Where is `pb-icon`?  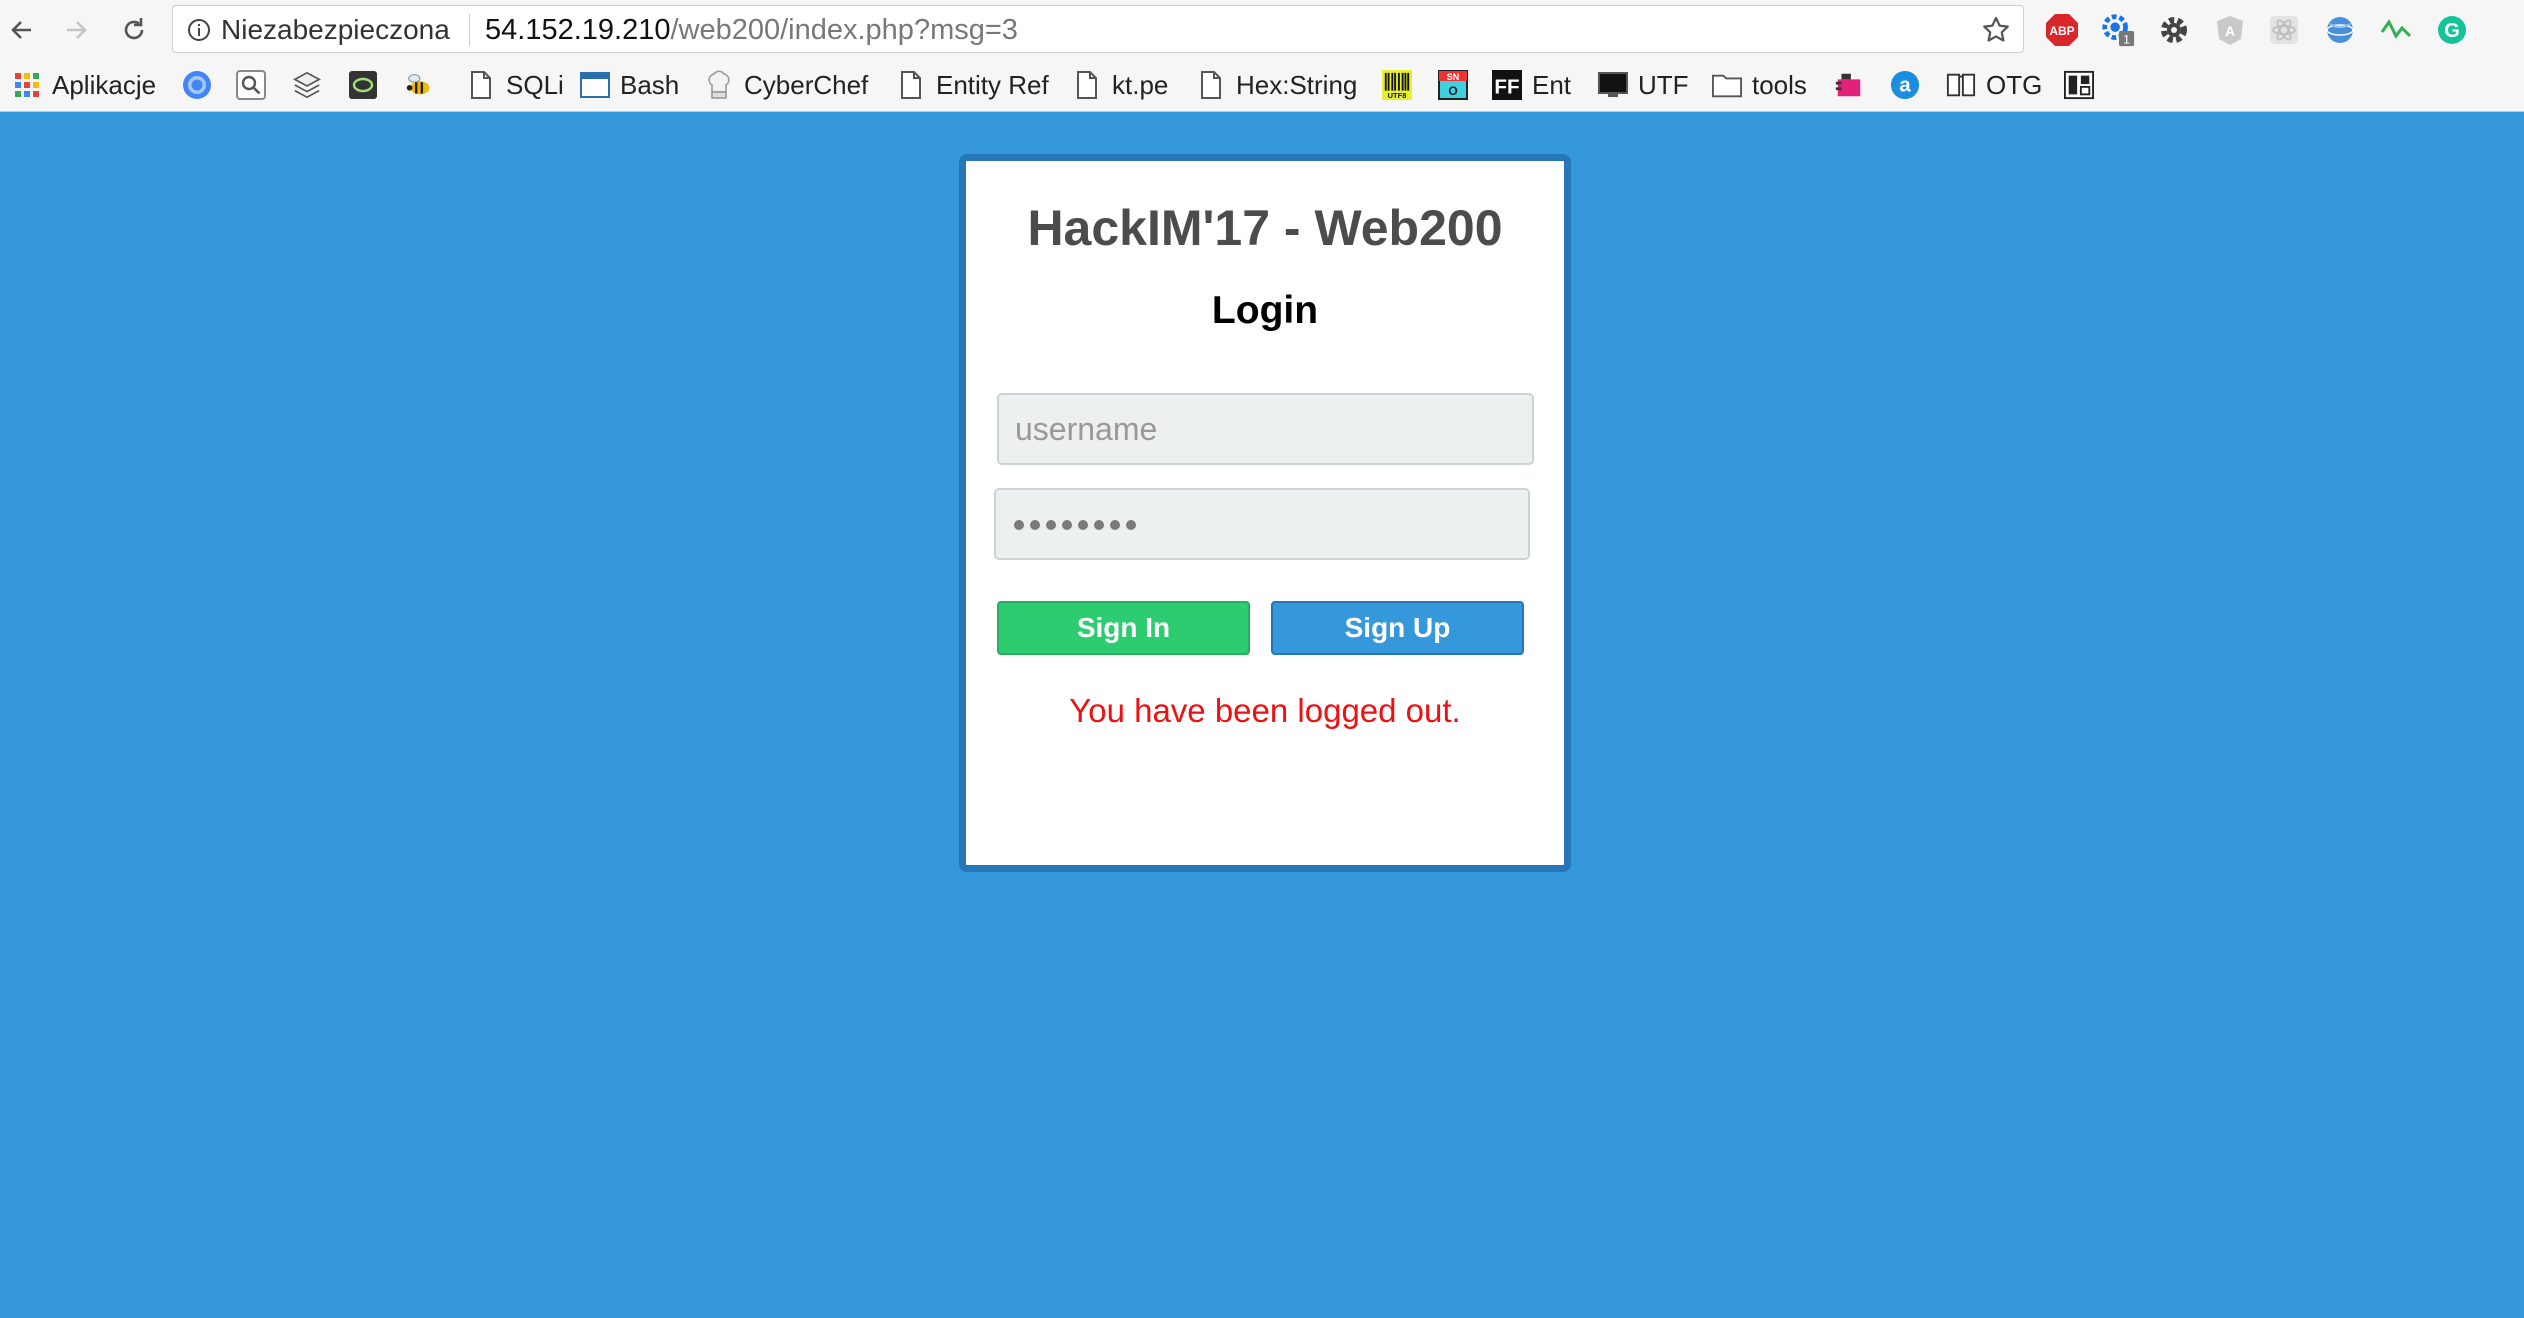 pb-icon is located at coordinates (2079, 85).